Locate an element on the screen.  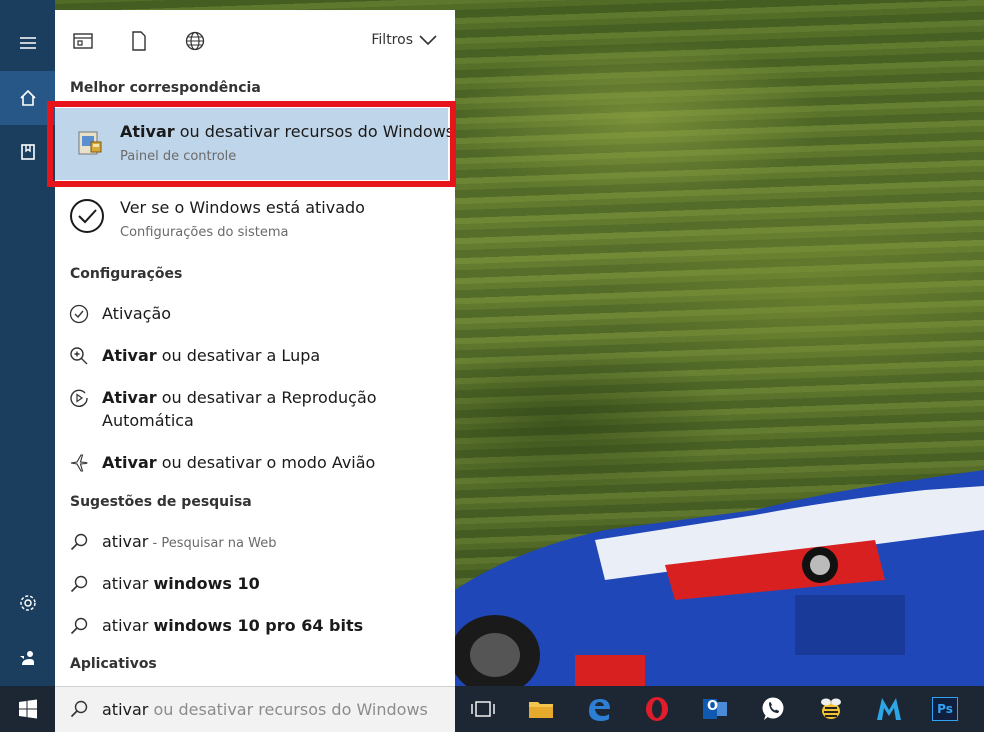
windows-logo-icon is located at coordinates (27, 709).